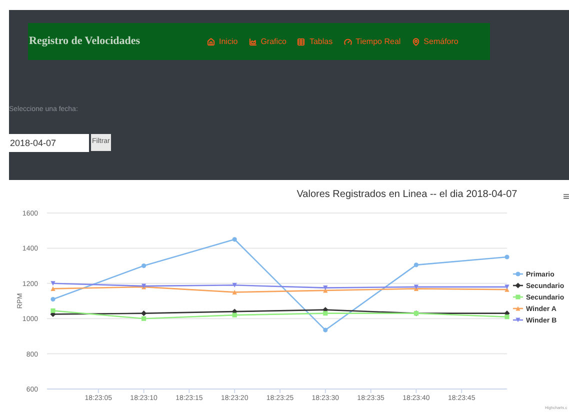 This screenshot has height=416, width=569. I want to click on chart-title: Valores Registrados en Linea -- el dia 2018-04-07, so click(407, 194).